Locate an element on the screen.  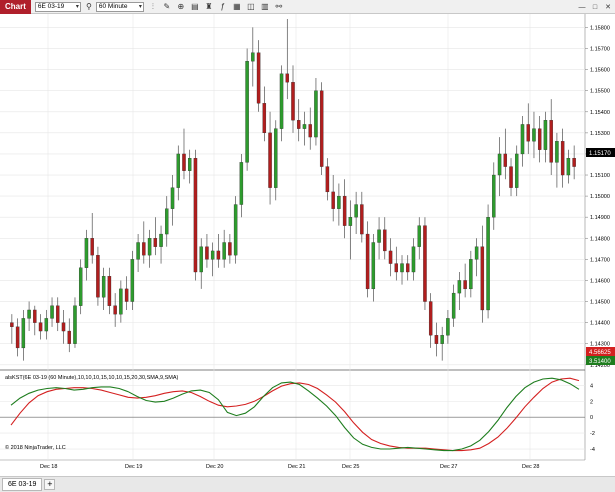
price-tick-label: 1.14500 is located at coordinates (600, 303).